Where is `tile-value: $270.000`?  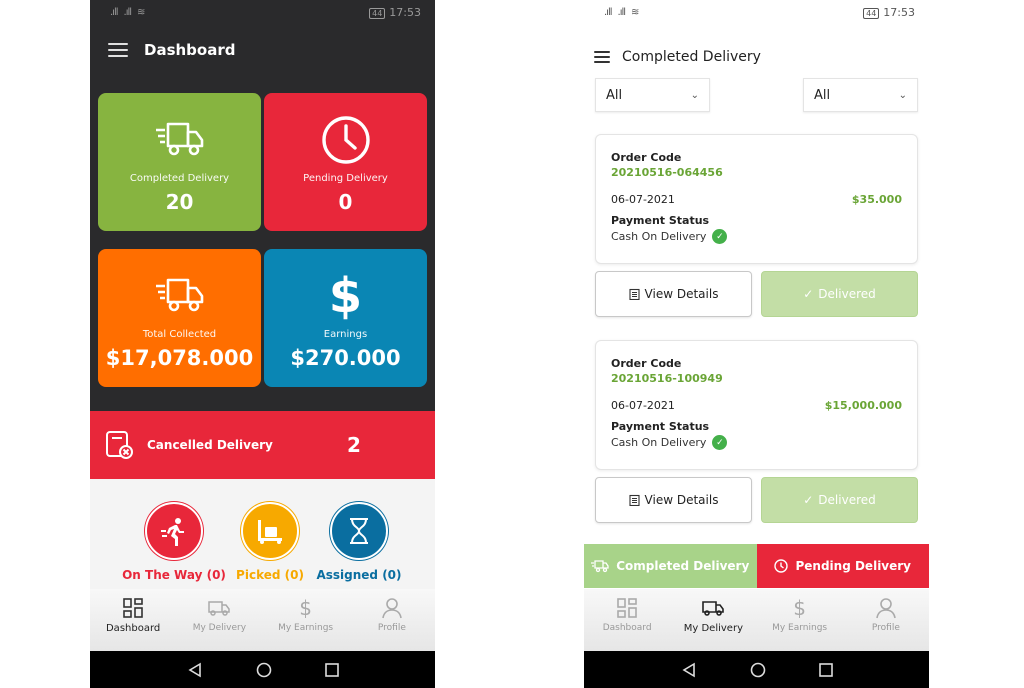 tile-value: $270.000 is located at coordinates (345, 358).